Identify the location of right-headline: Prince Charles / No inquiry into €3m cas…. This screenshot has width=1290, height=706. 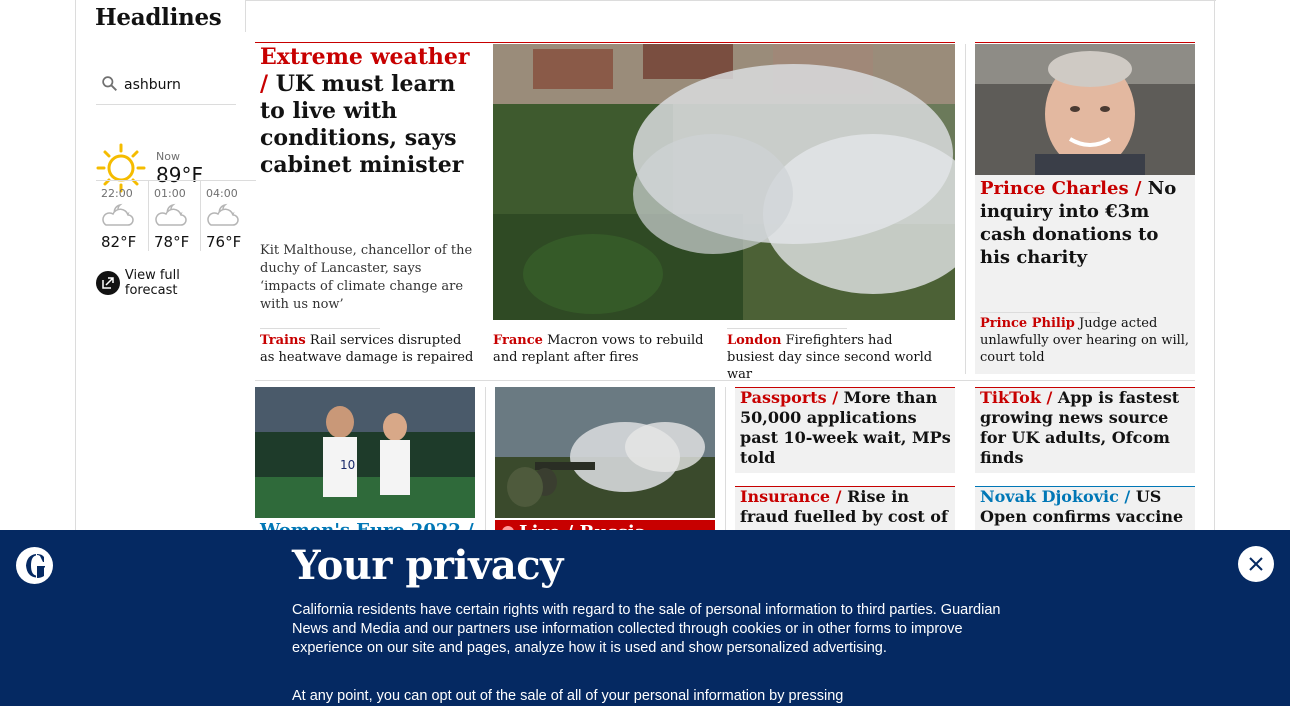
(1086, 223).